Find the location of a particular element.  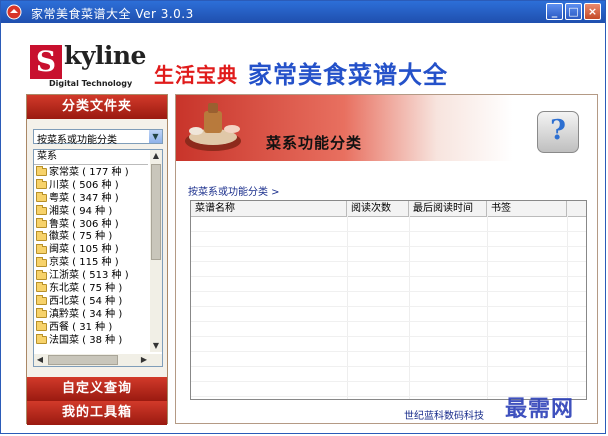

app-icon is located at coordinates (14, 12).